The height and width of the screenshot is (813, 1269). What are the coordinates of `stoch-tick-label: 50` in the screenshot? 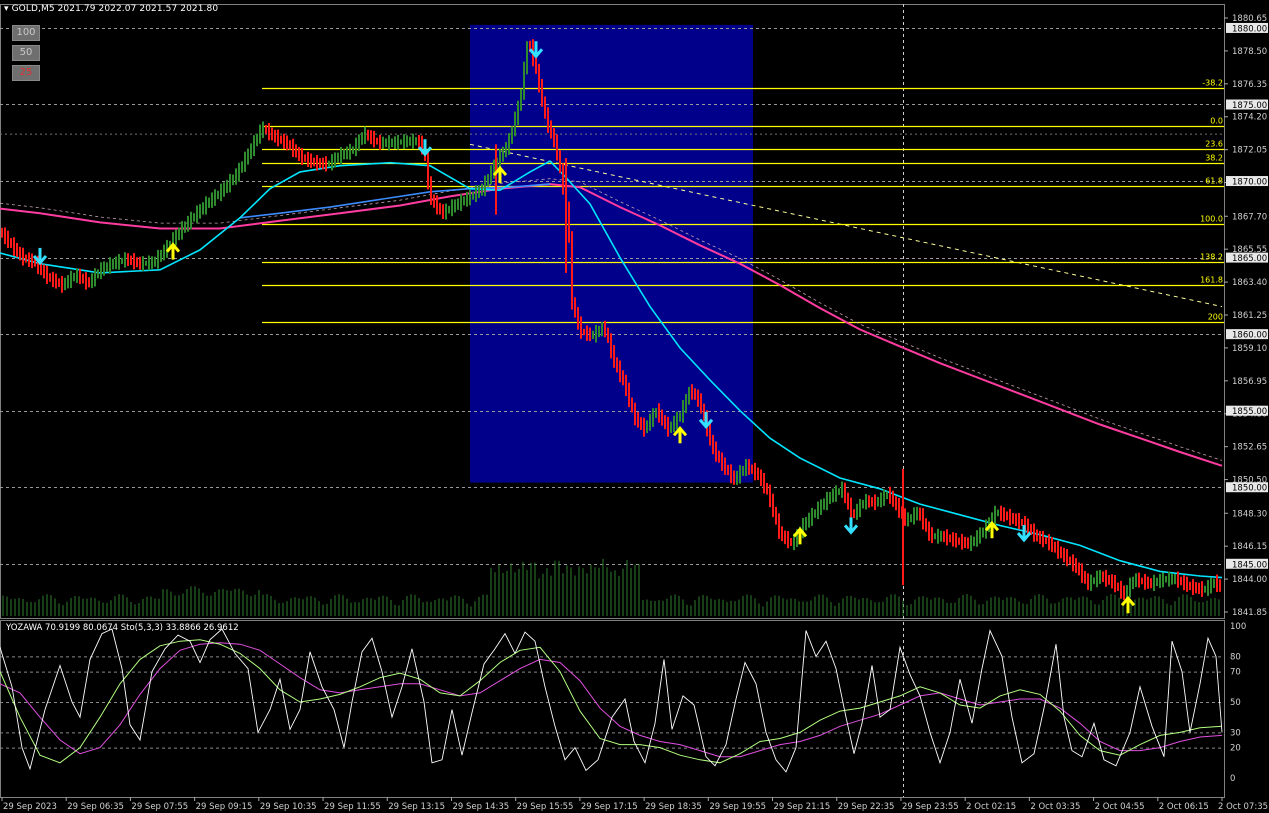 It's located at (1235, 703).